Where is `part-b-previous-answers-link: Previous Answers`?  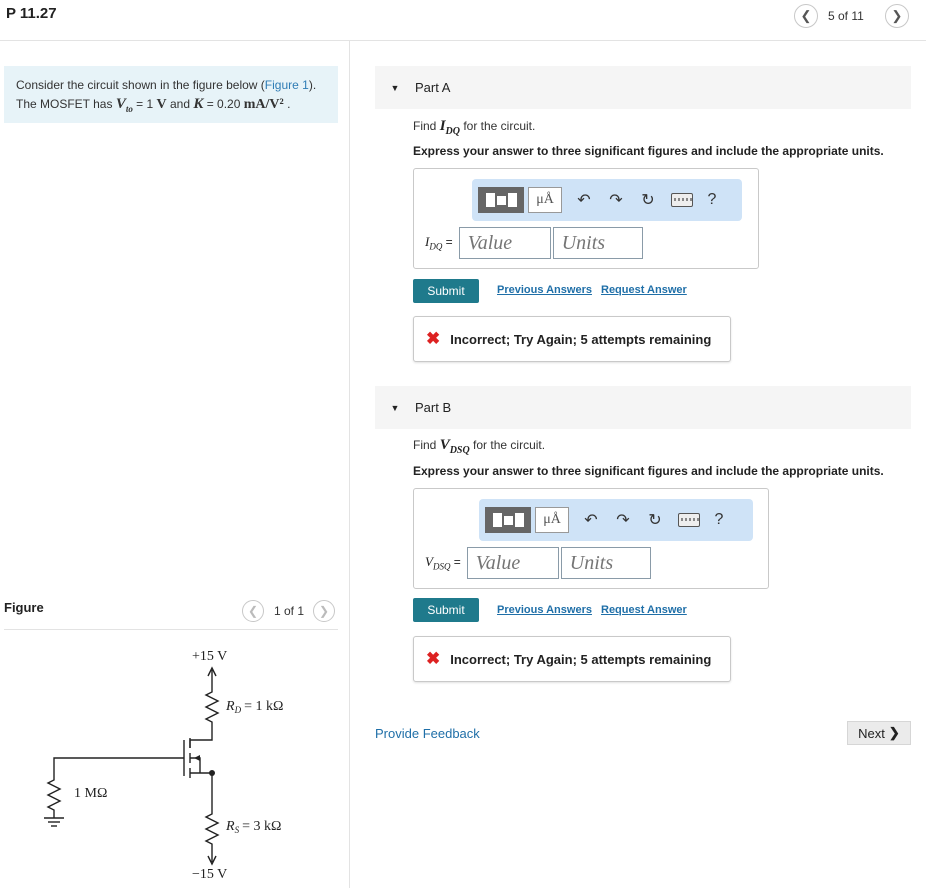
part-b-previous-answers-link: Previous Answers is located at coordinates (544, 610).